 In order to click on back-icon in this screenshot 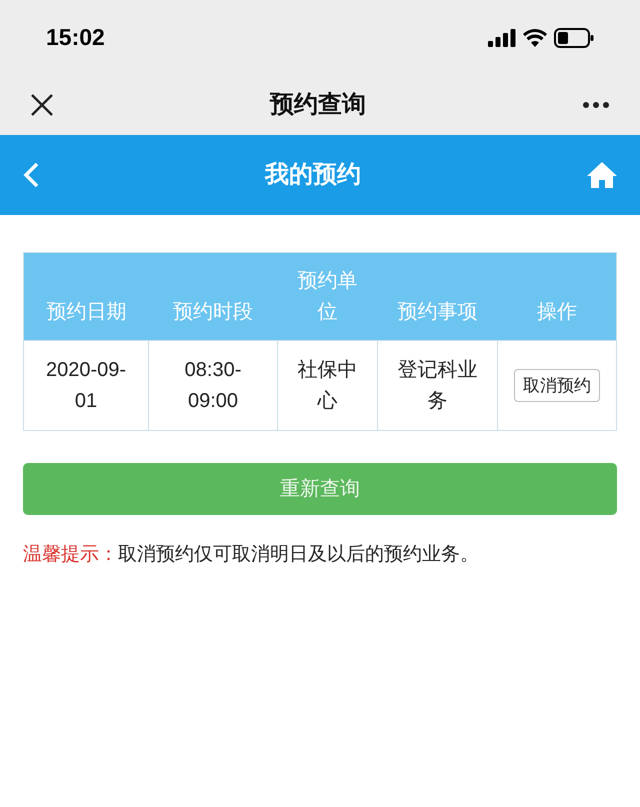, I will do `click(31, 175)`.